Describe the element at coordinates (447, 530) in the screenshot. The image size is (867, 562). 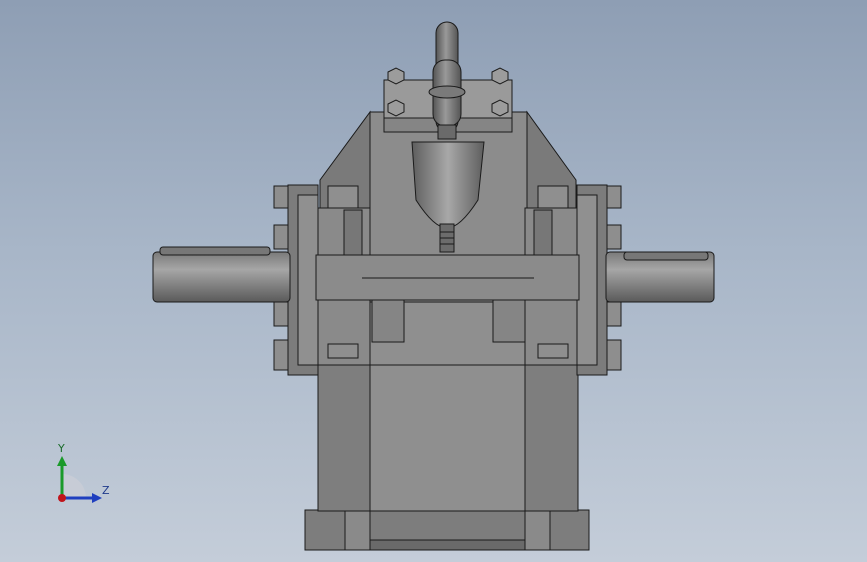
I see `base-feet` at that location.